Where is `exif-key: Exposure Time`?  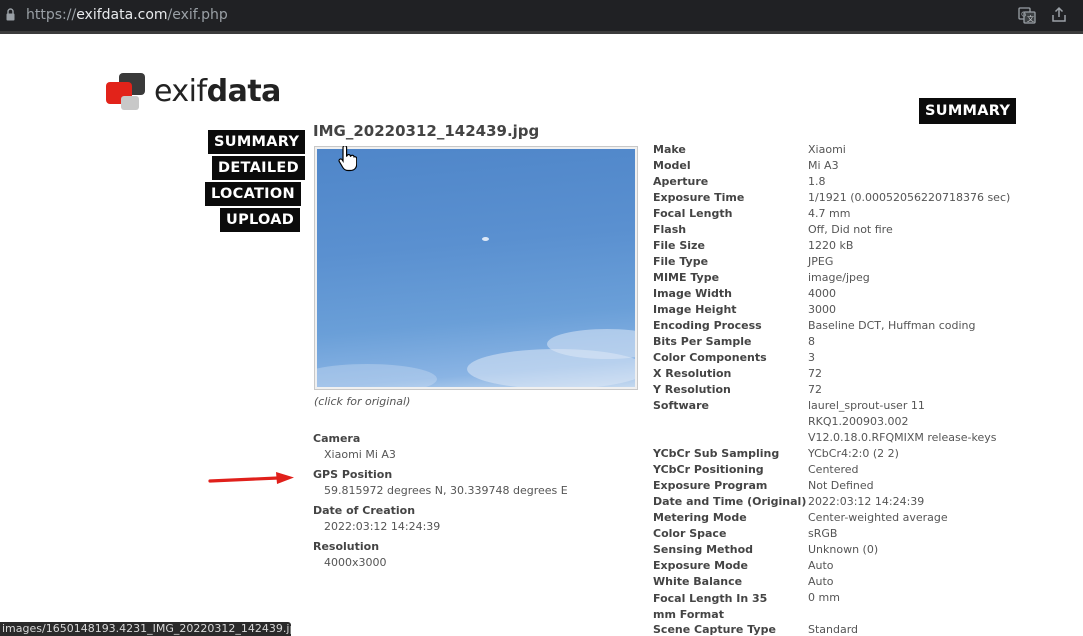 exif-key: Exposure Time is located at coordinates (699, 197).